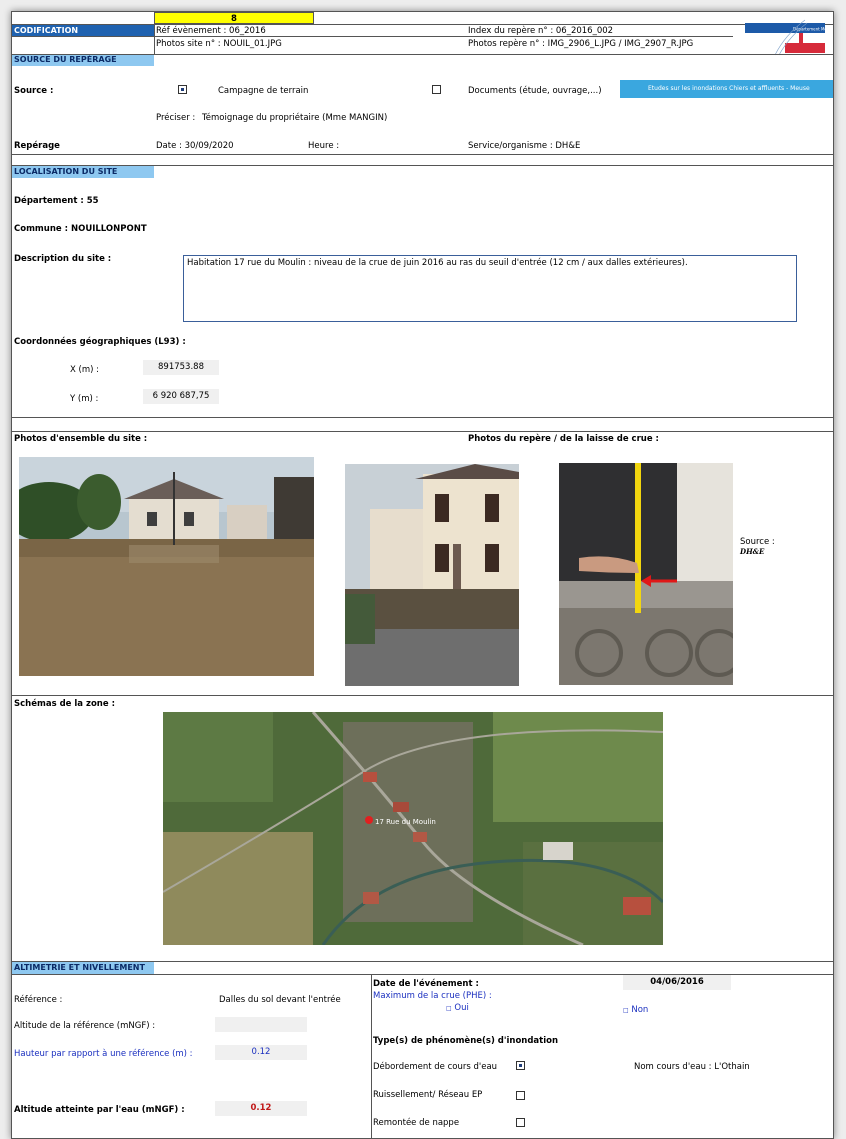 The width and height of the screenshot is (846, 1139). What do you see at coordinates (181, 367) in the screenshot?
I see `x-value: 891753.88` at bounding box center [181, 367].